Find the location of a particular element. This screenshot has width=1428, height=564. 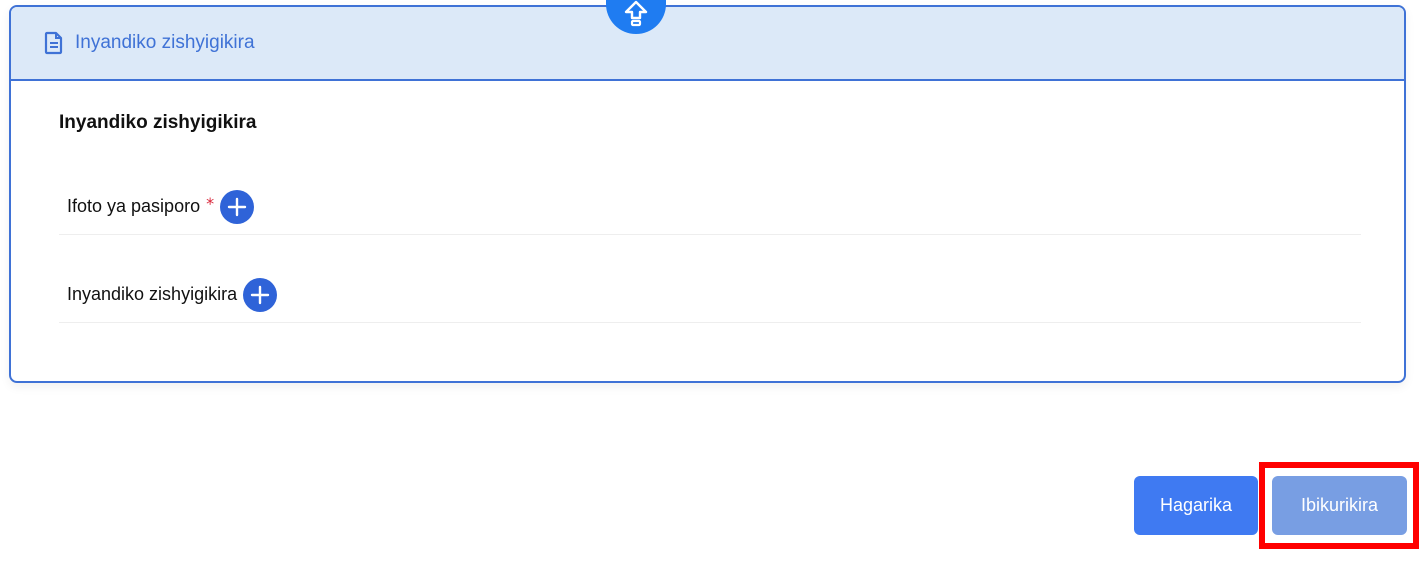

next-button: Ibikurikira is located at coordinates (1339, 505).